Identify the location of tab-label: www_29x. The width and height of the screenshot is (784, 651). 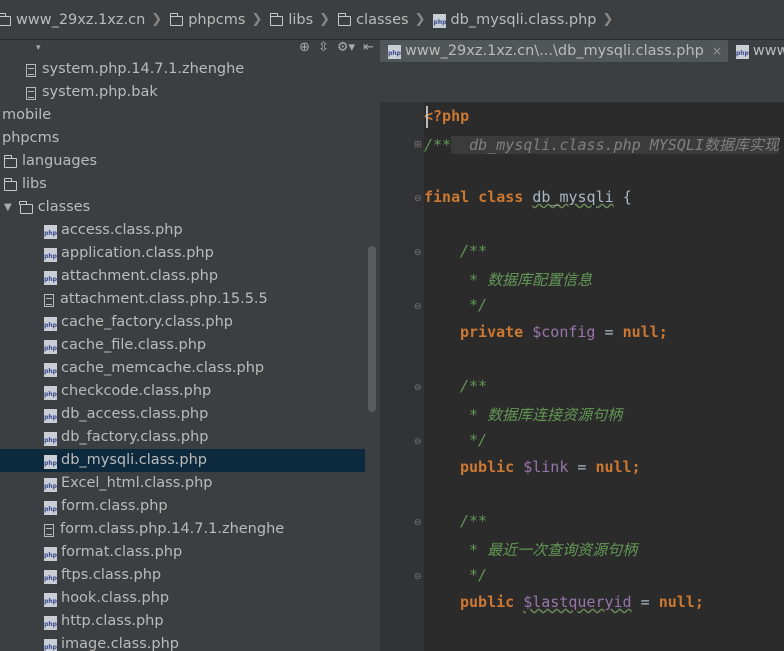
(768, 51).